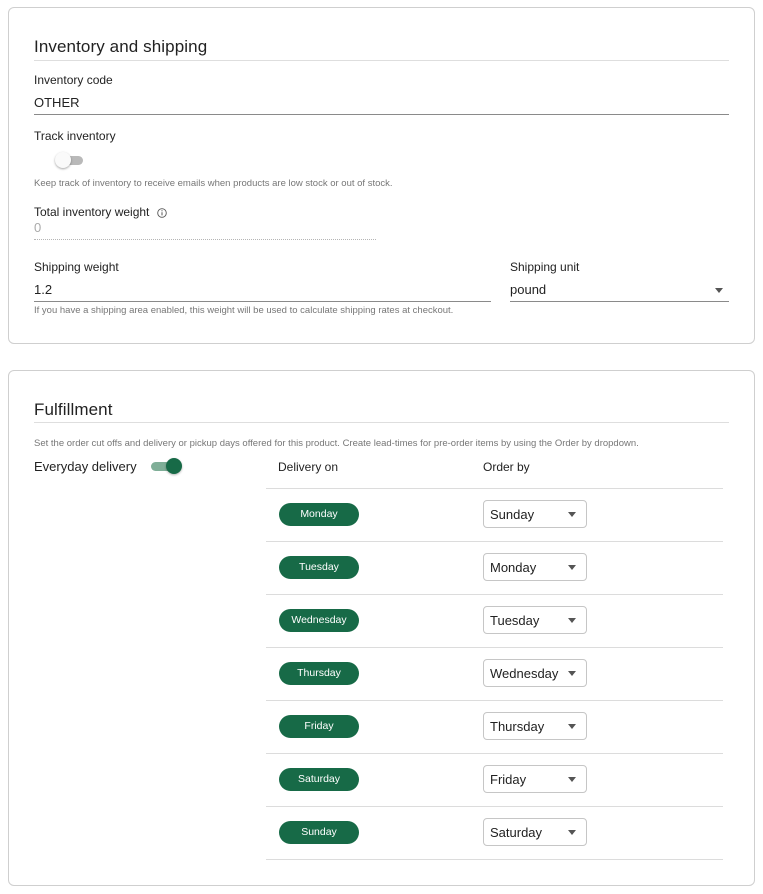 This screenshot has width=763, height=894. I want to click on delivery-day-pill: Wednesday, so click(319, 620).